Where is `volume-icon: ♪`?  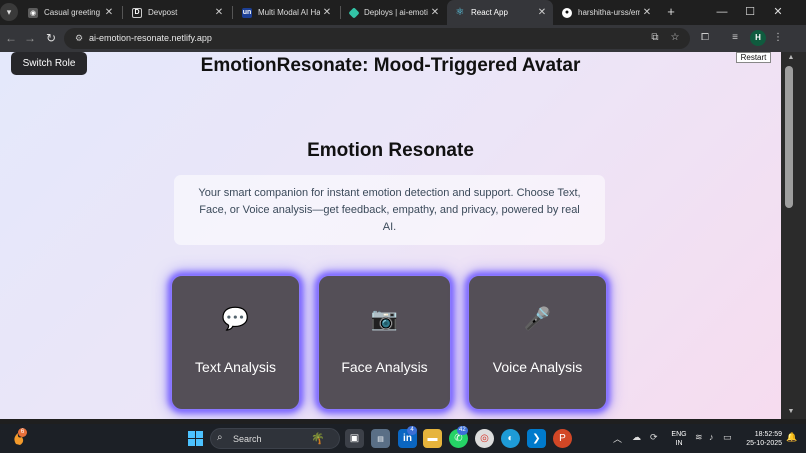 volume-icon: ♪ is located at coordinates (711, 437).